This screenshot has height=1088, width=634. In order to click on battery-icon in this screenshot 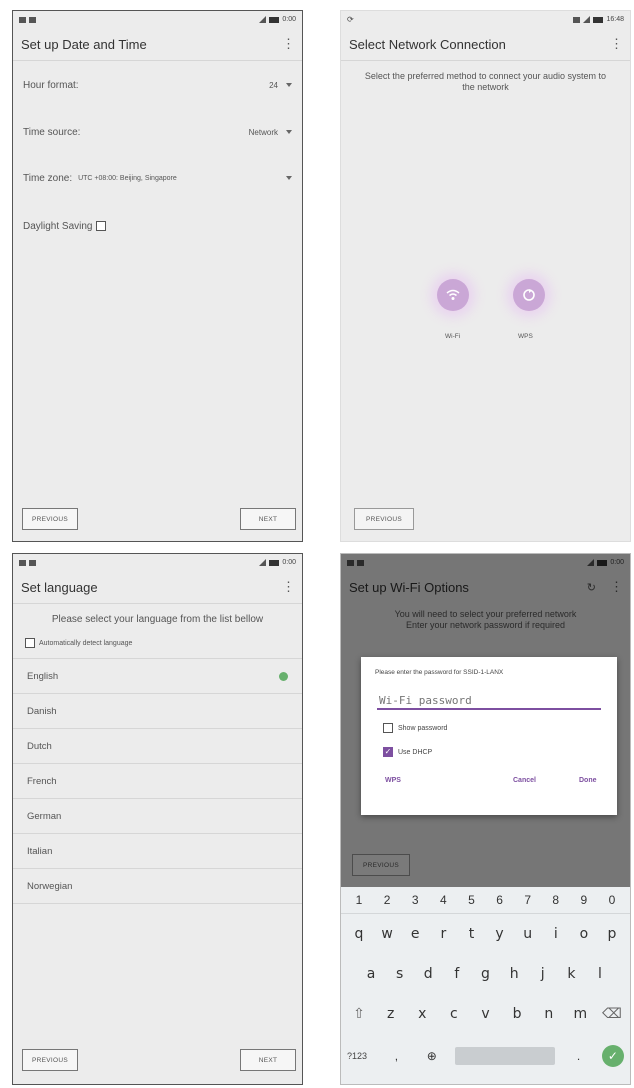, I will do `click(274, 19)`.